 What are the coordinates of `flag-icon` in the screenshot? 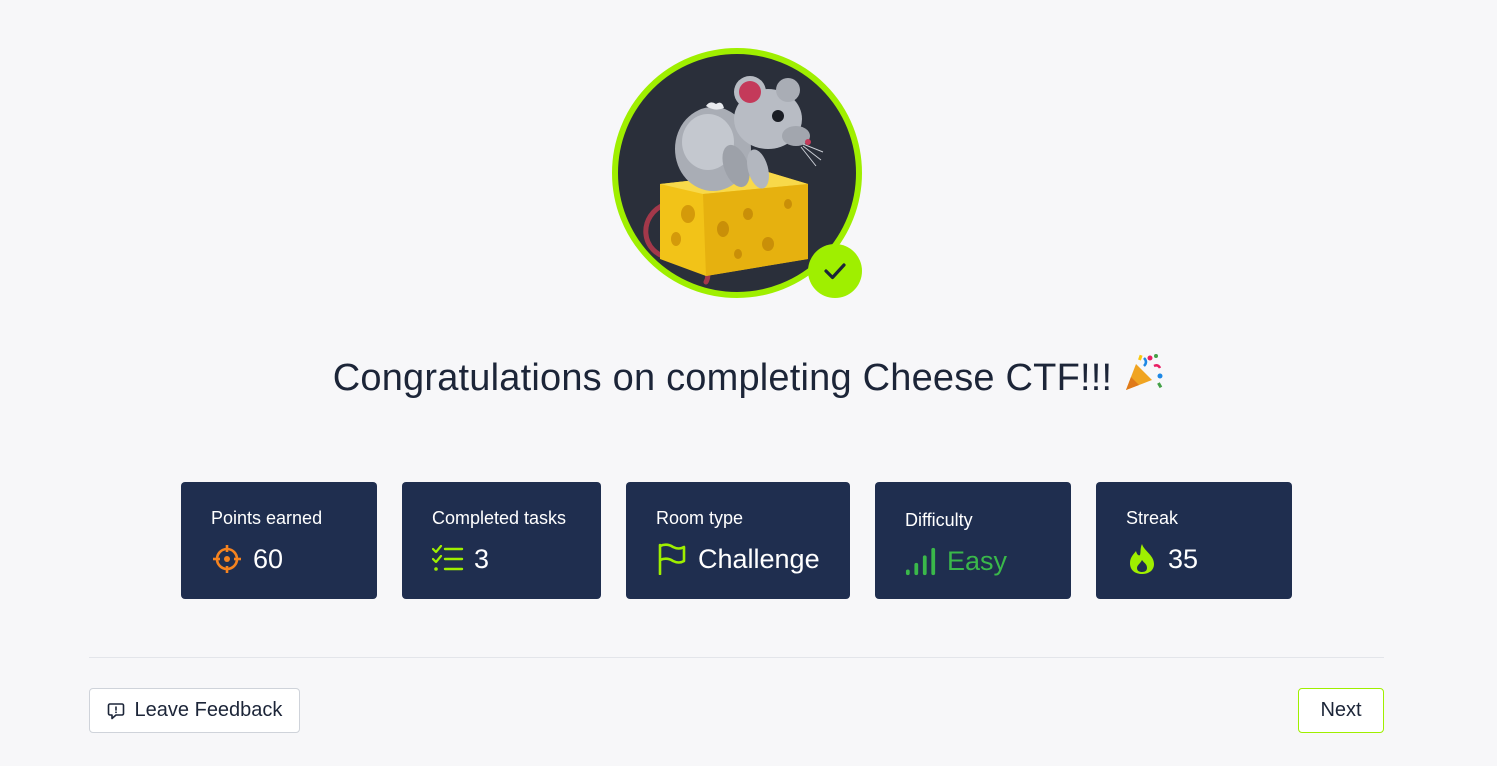 It's located at (672, 559).